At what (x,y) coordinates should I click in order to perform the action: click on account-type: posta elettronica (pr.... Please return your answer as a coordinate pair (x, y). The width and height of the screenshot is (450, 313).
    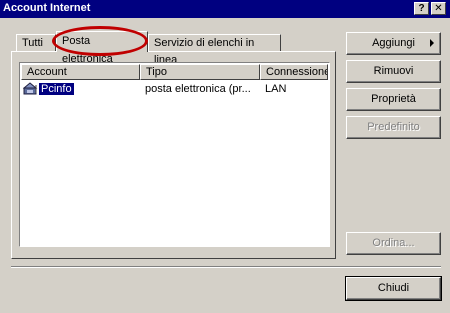
    Looking at the image, I should click on (198, 89).